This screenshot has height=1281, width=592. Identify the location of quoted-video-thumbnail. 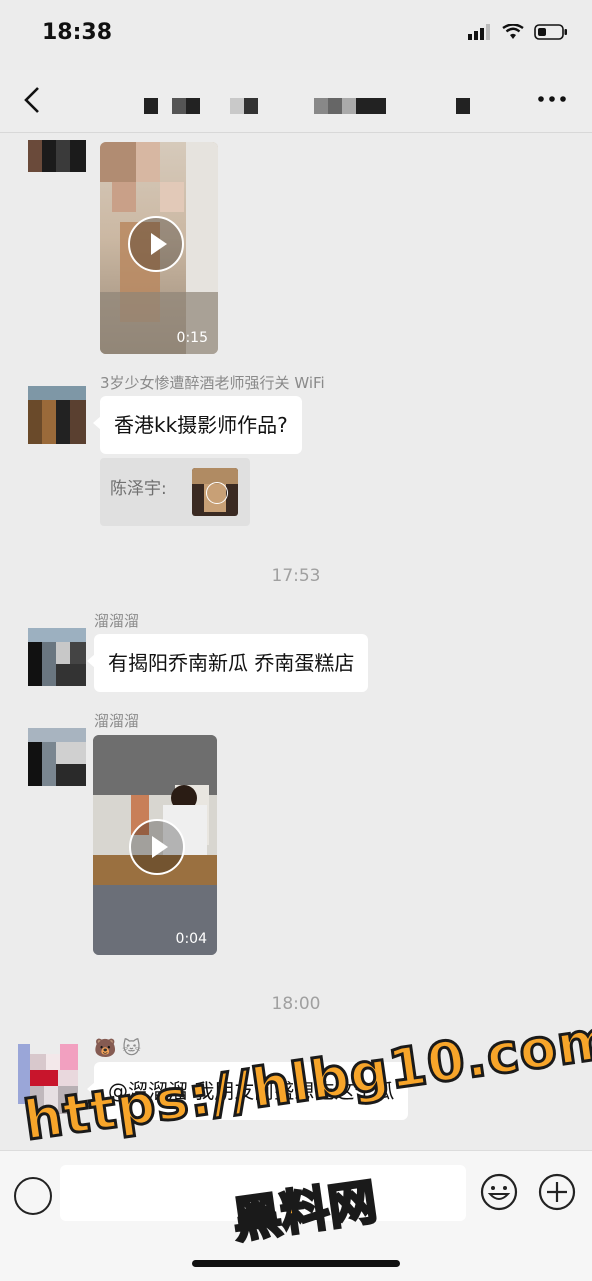
(215, 492).